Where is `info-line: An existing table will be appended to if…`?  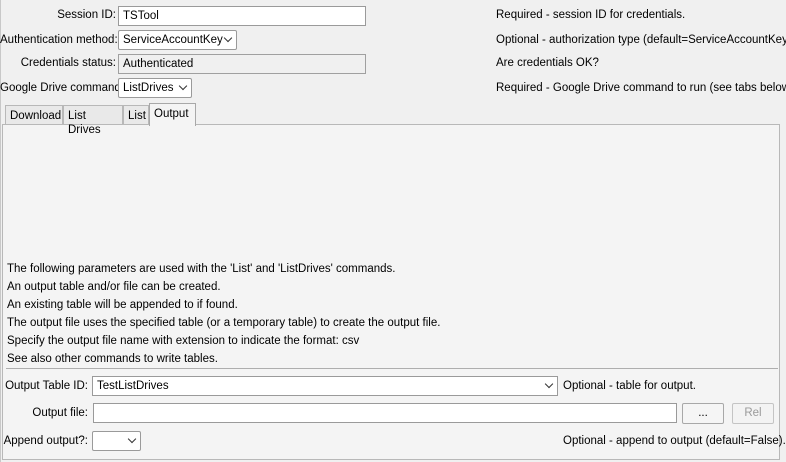
info-line: An existing table will be appended to if… is located at coordinates (122, 305).